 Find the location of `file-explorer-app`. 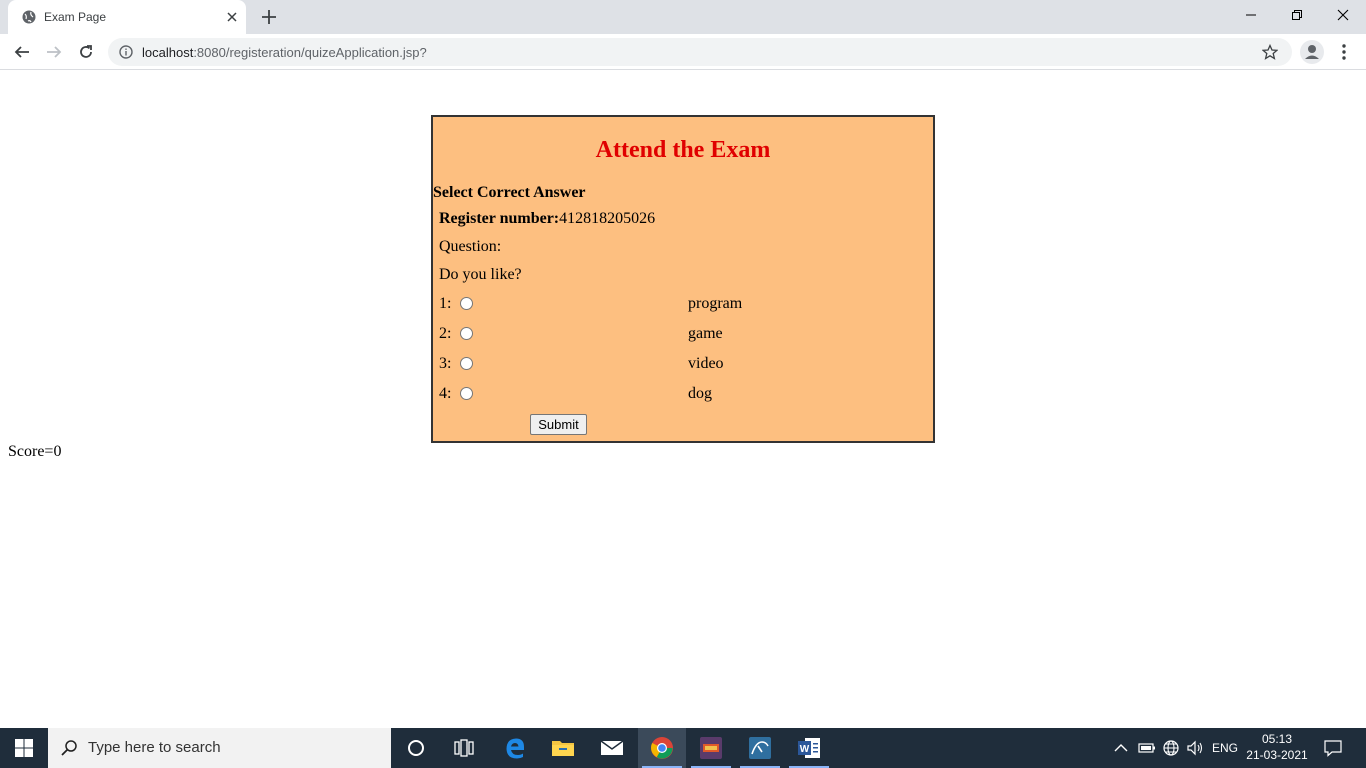

file-explorer-app is located at coordinates (563, 748).